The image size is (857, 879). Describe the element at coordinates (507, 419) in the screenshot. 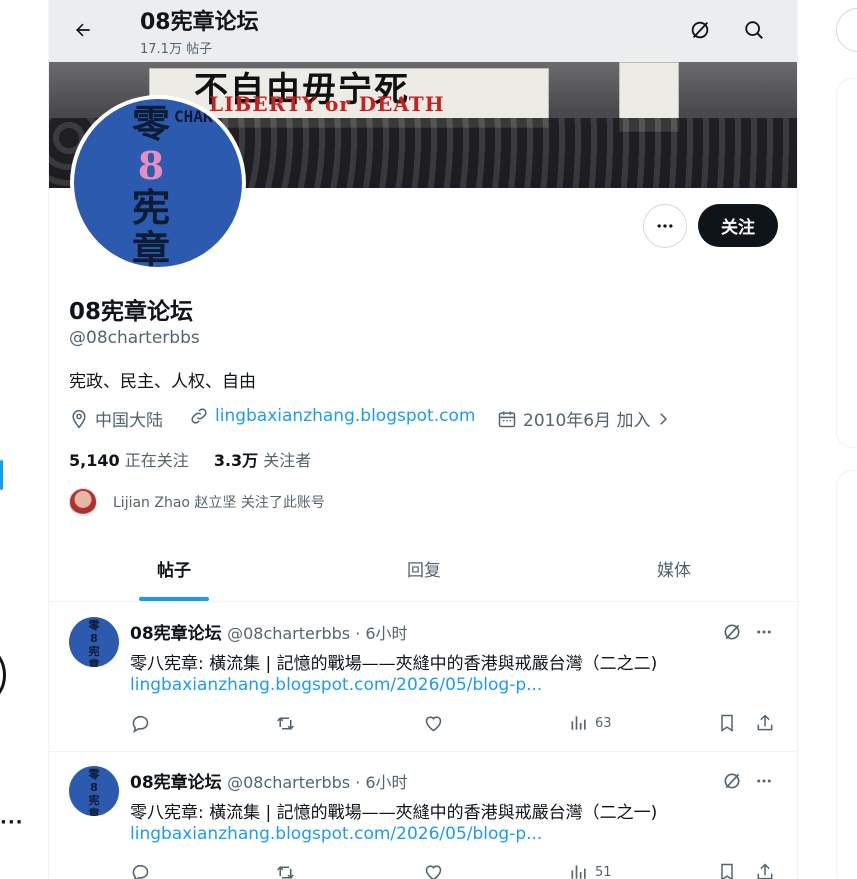

I see `calendar-icon` at that location.